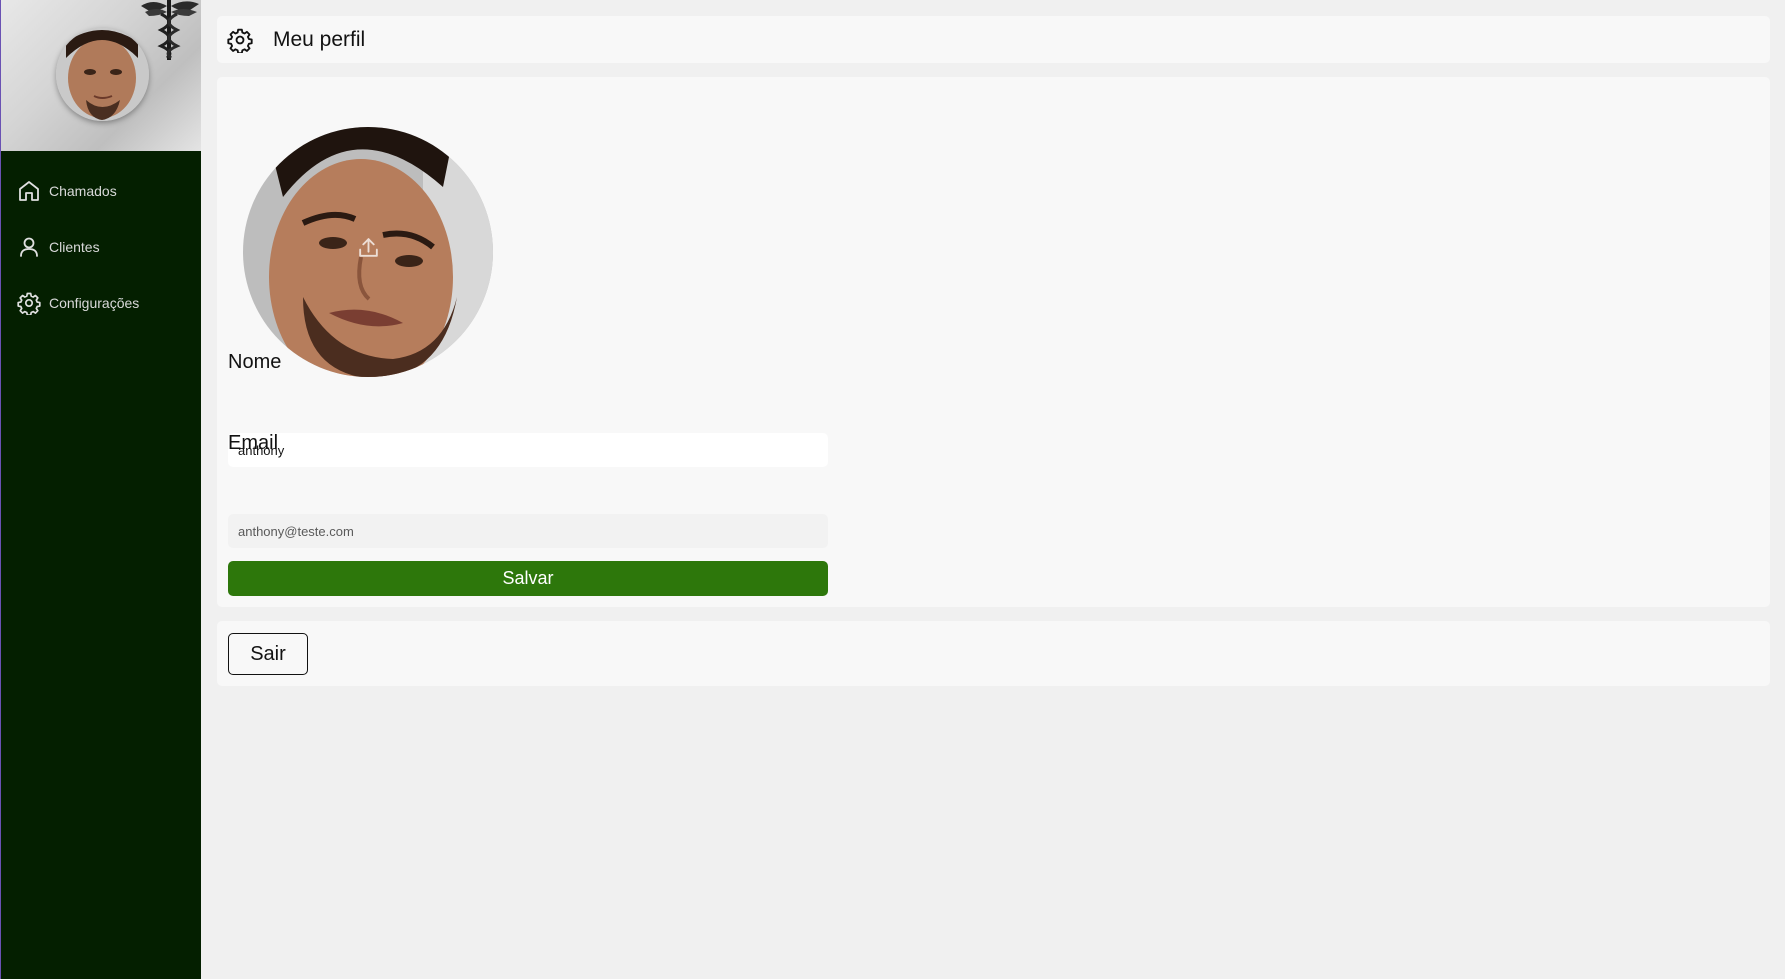 The height and width of the screenshot is (979, 1785). Describe the element at coordinates (74, 247) in the screenshot. I see `sidebar-item-label: Clientes` at that location.